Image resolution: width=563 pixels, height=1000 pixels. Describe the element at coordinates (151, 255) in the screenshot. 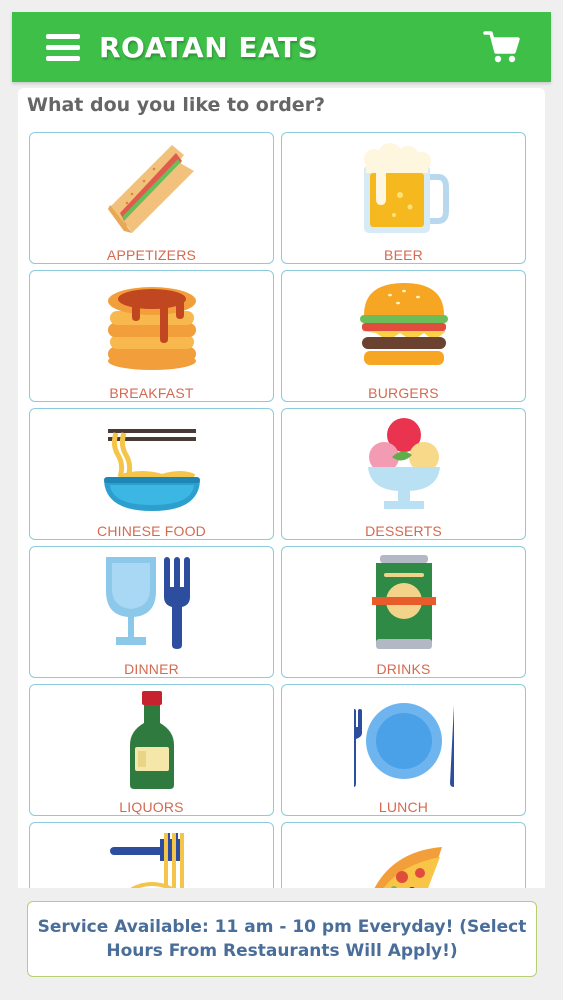

I see `category-label: APPETIZERS` at that location.